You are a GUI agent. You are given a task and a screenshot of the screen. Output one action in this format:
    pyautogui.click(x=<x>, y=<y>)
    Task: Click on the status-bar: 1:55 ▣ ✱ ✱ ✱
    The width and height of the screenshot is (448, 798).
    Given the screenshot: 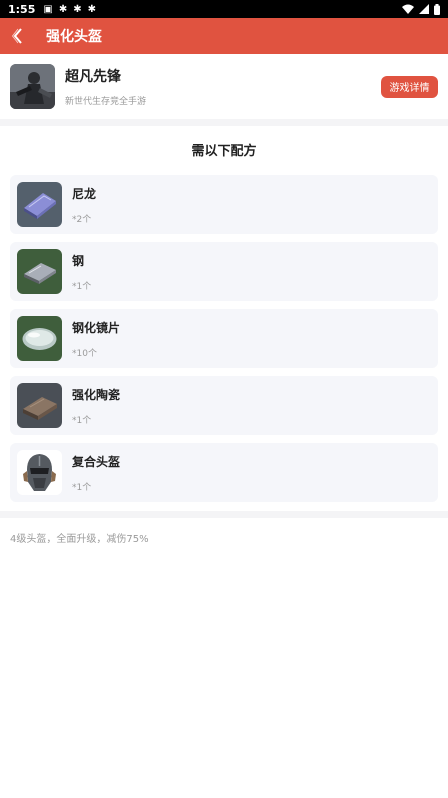 What is the action you would take?
    pyautogui.click(x=224, y=9)
    